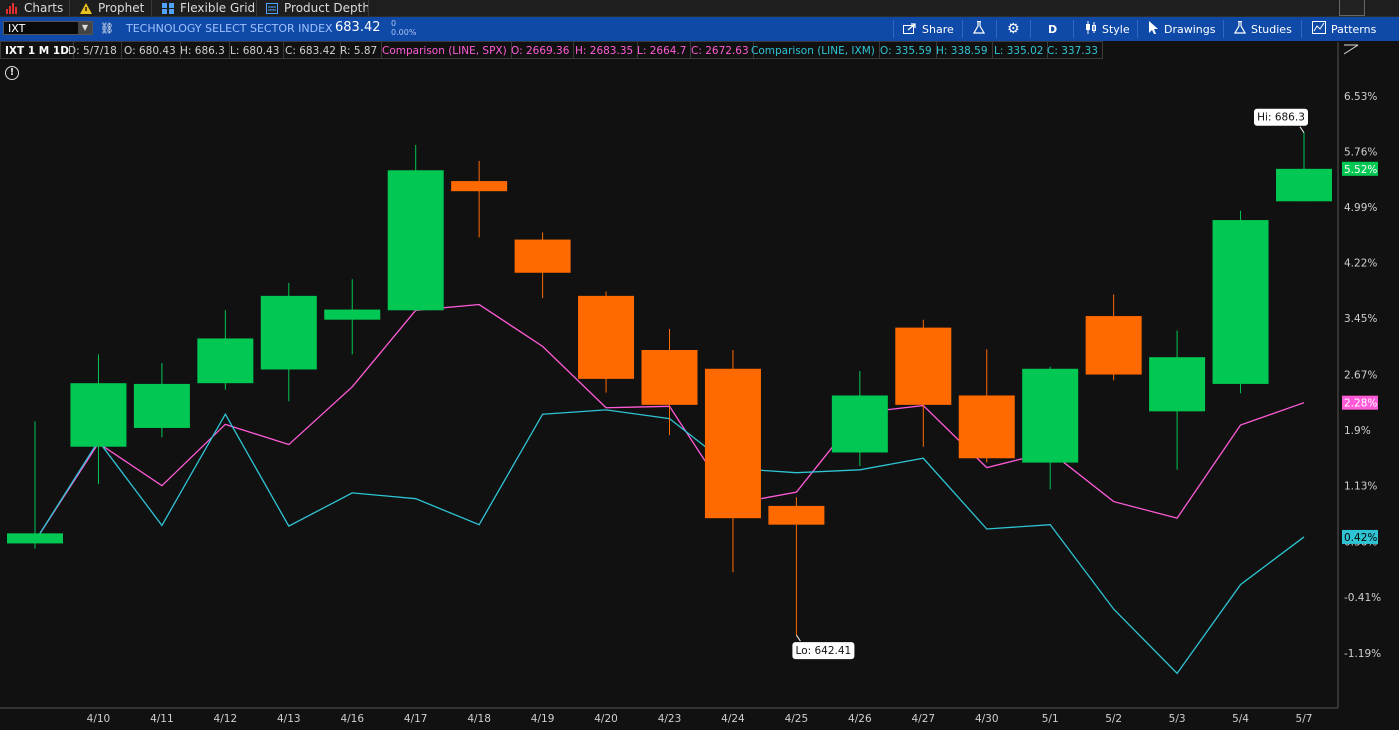 The height and width of the screenshot is (730, 1399). I want to click on x-tick-label: 4/30, so click(987, 719).